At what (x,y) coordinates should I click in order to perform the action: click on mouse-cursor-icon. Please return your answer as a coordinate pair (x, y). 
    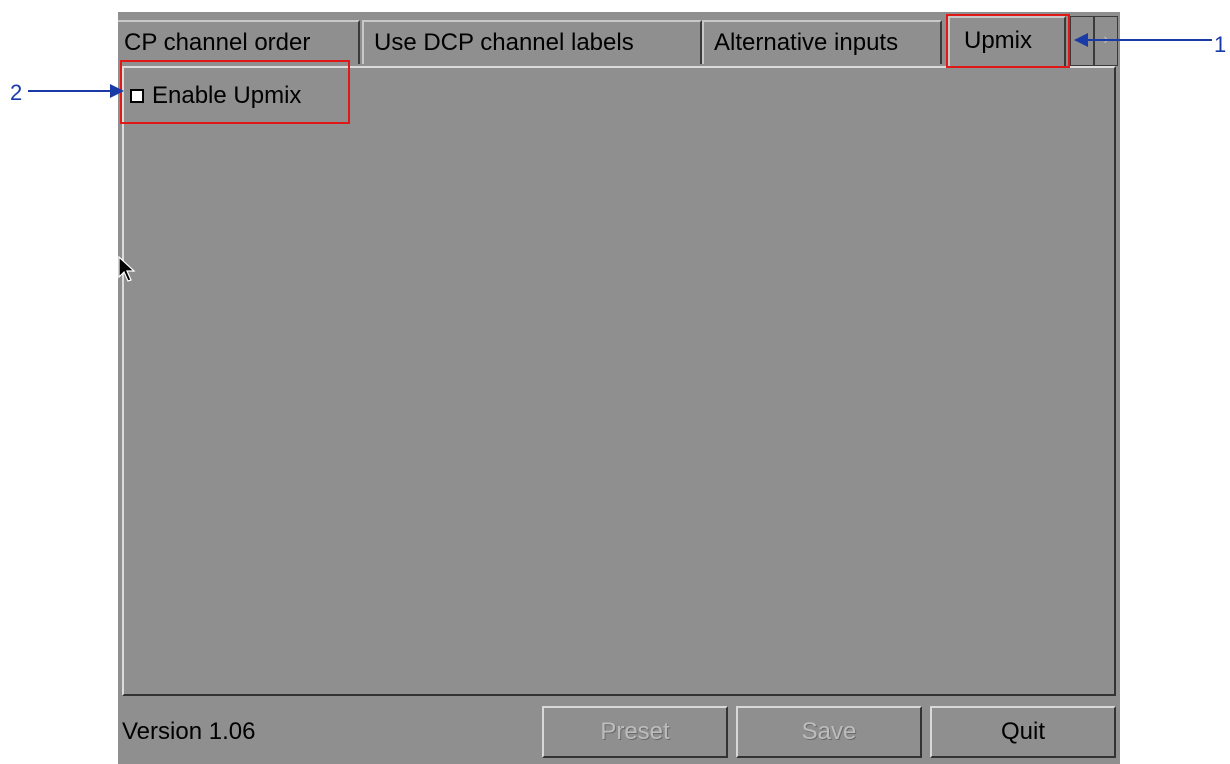
    Looking at the image, I should click on (127, 269).